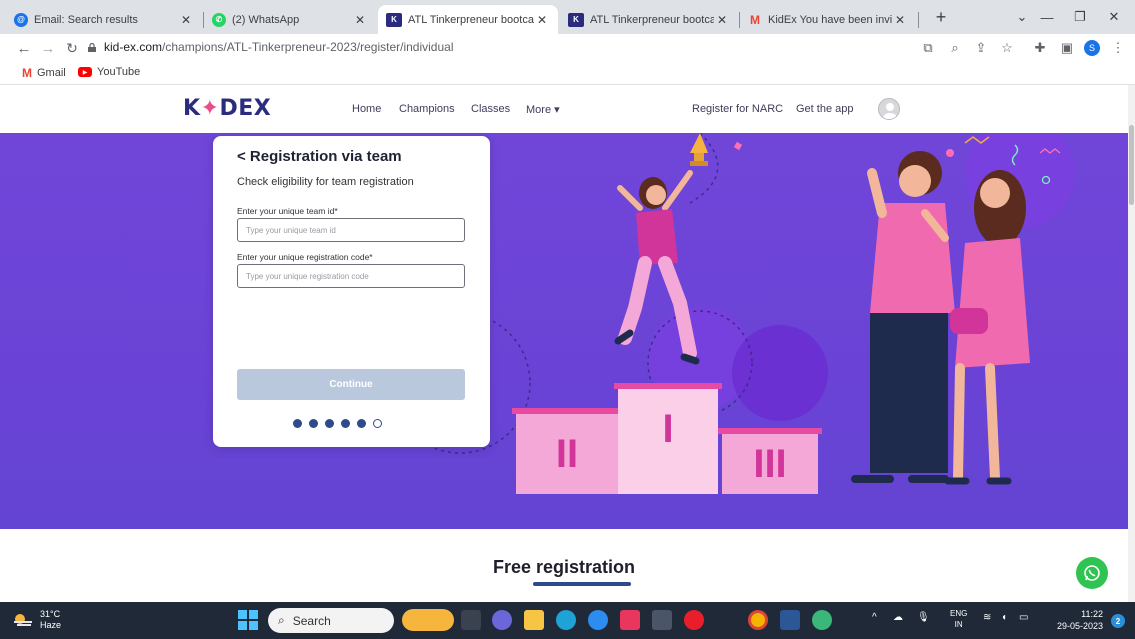  What do you see at coordinates (1118, 621) in the screenshot?
I see `notification-badge: 2` at bounding box center [1118, 621].